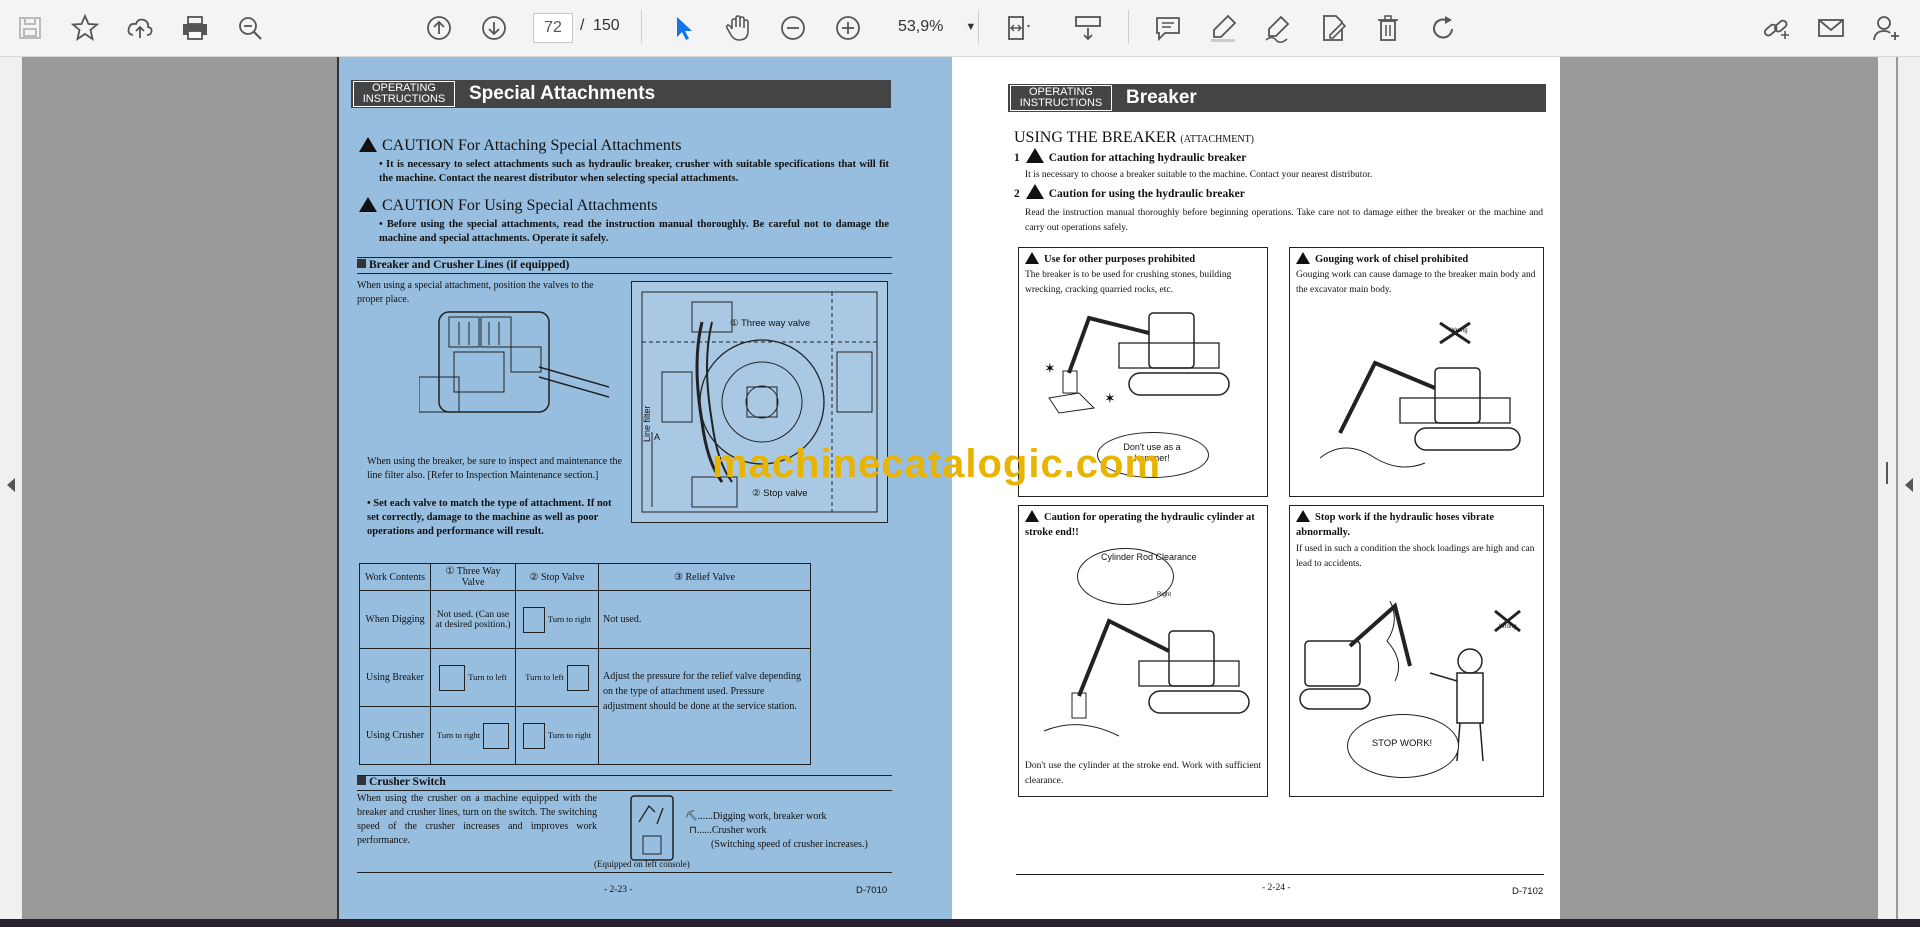 The width and height of the screenshot is (1920, 927). What do you see at coordinates (463, 265) in the screenshot?
I see `section1-title: Breaker and Crusher Lines (if equipped)` at bounding box center [463, 265].